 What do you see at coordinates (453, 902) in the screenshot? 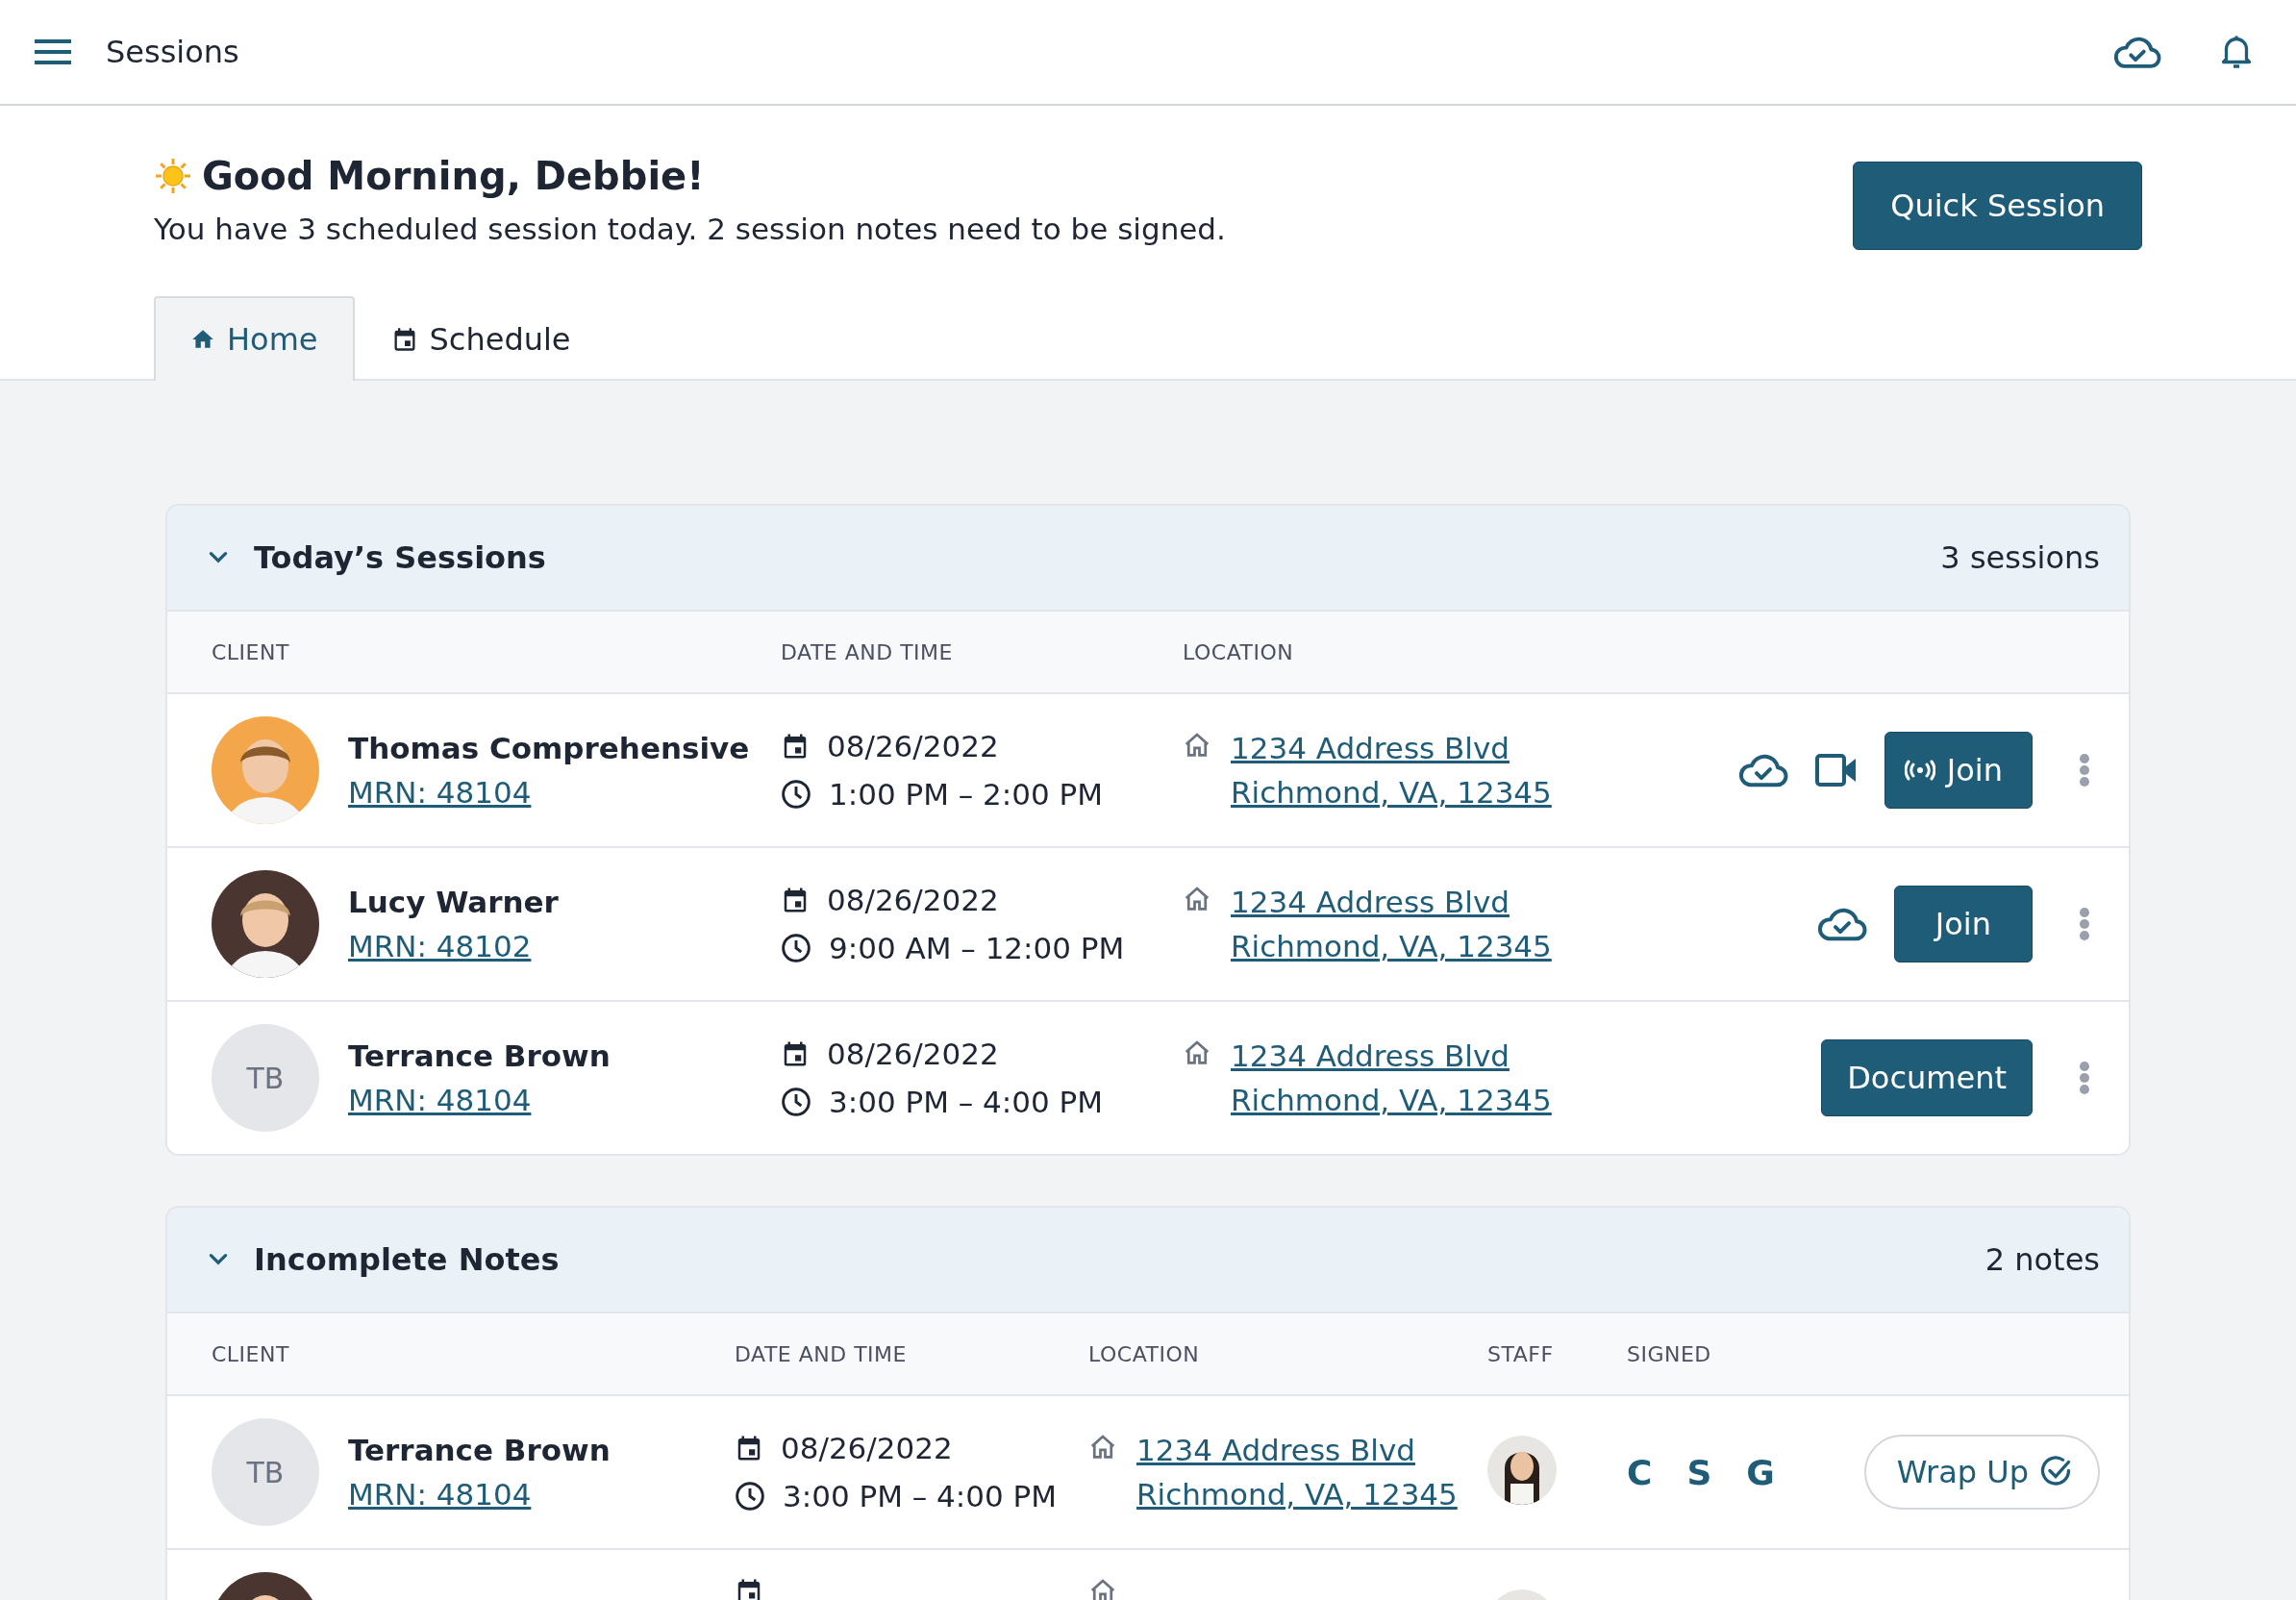
I see `client-name: Lucy Warner` at bounding box center [453, 902].